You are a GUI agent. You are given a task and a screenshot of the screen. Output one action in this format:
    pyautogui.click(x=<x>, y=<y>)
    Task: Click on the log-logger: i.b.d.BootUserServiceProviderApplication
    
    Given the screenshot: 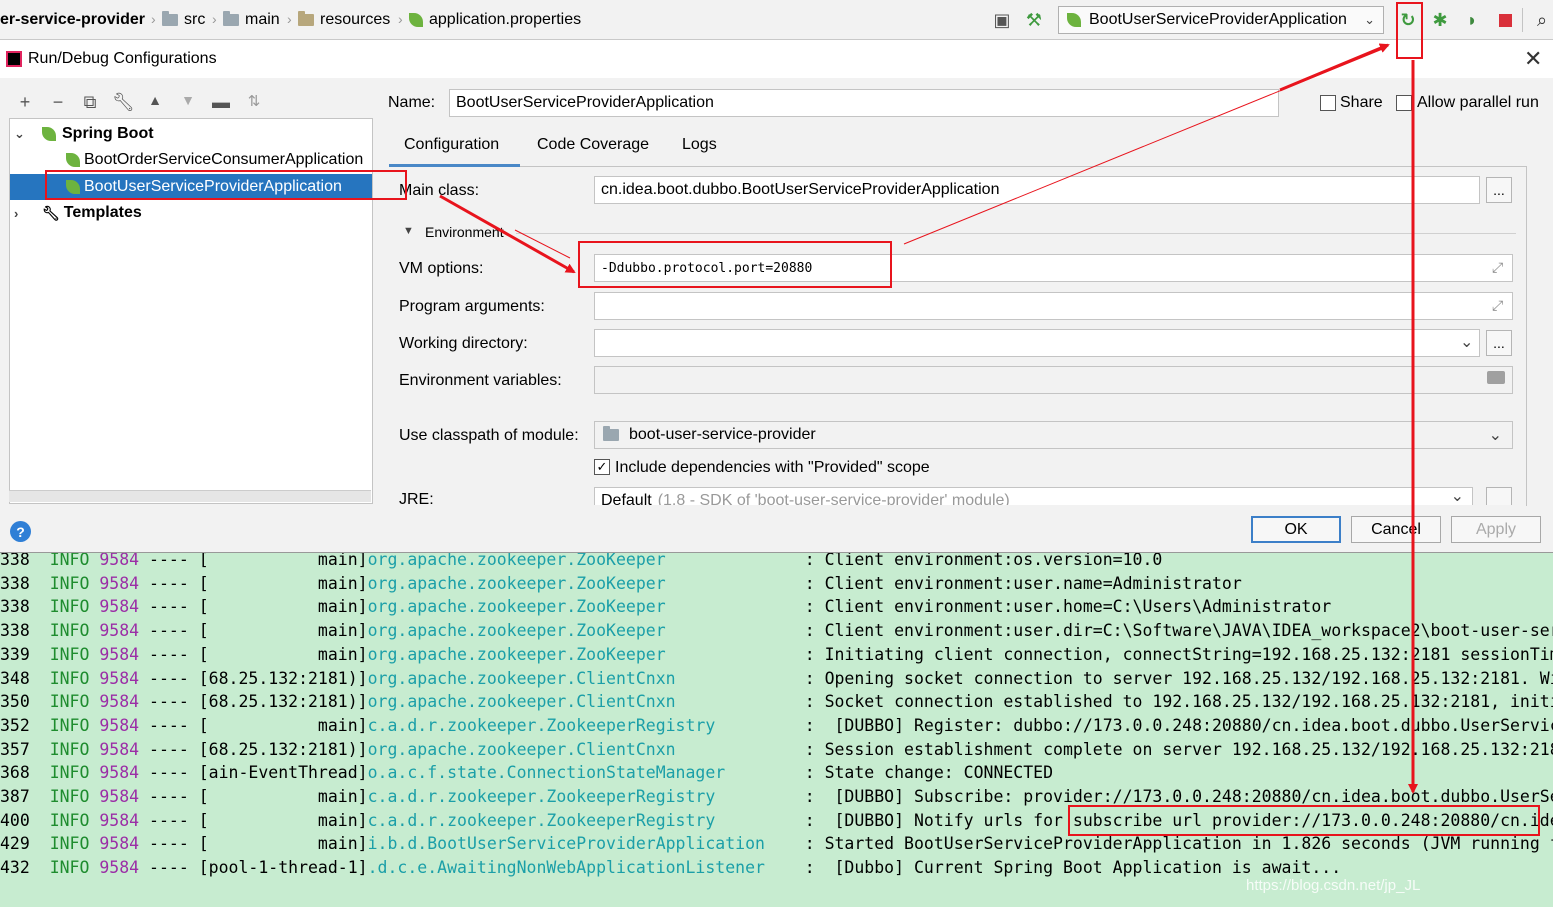 What is the action you would take?
    pyautogui.click(x=581, y=844)
    